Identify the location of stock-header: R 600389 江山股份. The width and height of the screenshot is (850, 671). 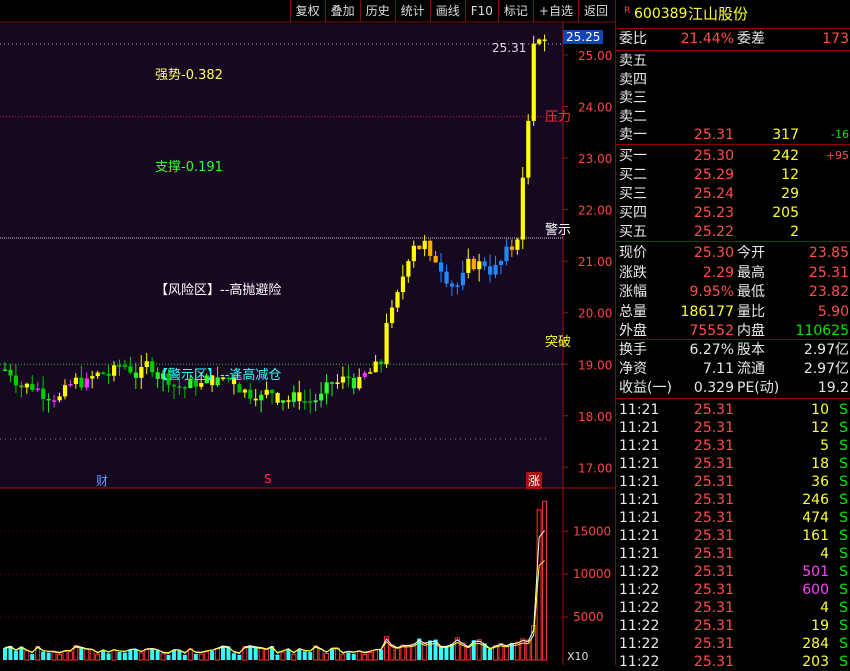
(733, 14).